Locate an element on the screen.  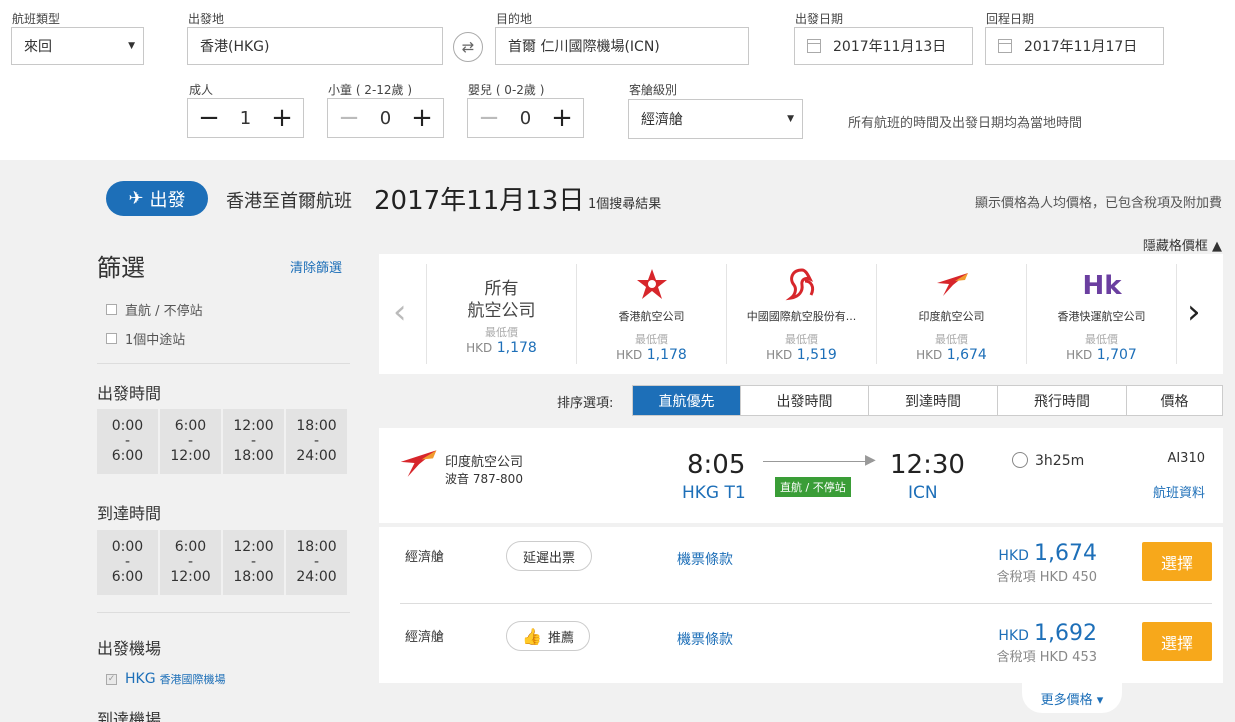
cabin-select: 經濟艙 ▼ is located at coordinates (715, 119).